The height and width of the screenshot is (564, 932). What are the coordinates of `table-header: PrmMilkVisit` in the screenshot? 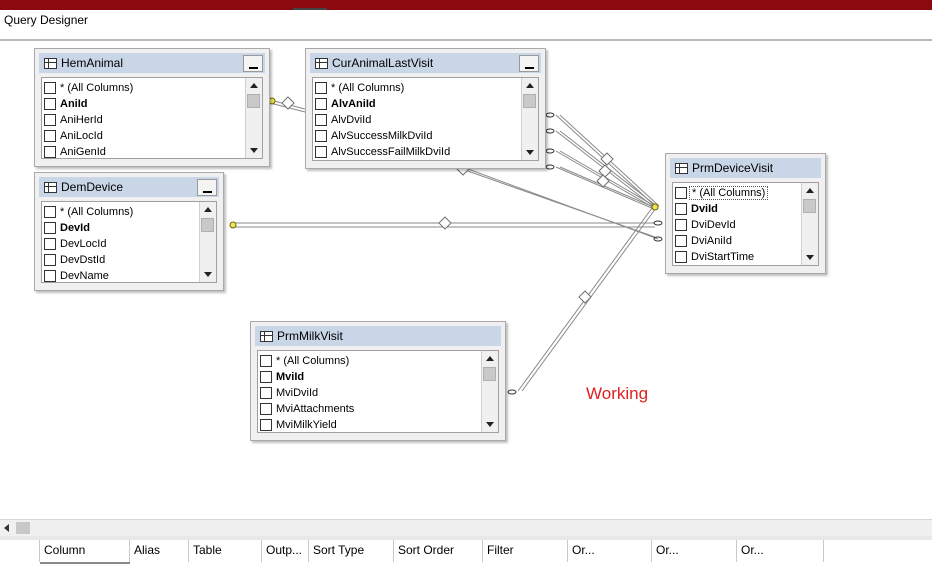 It's located at (378, 336).